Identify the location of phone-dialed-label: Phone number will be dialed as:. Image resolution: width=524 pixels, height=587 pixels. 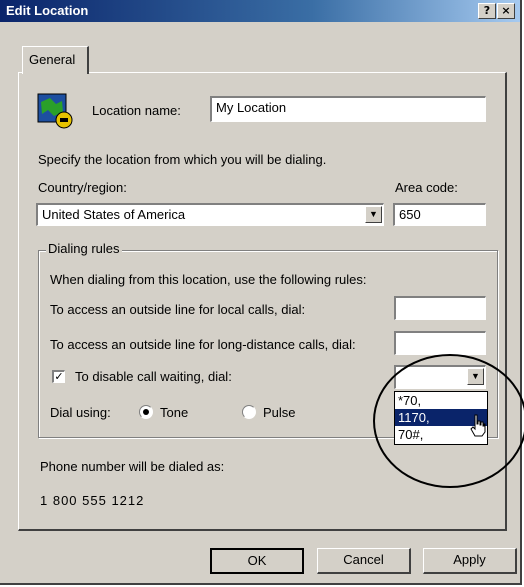
(132, 466).